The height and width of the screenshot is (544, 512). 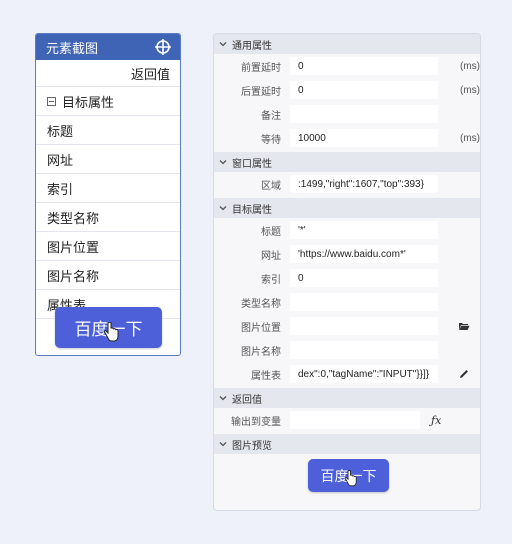 What do you see at coordinates (108, 47) in the screenshot?
I see `panel-header: 元素截图` at bounding box center [108, 47].